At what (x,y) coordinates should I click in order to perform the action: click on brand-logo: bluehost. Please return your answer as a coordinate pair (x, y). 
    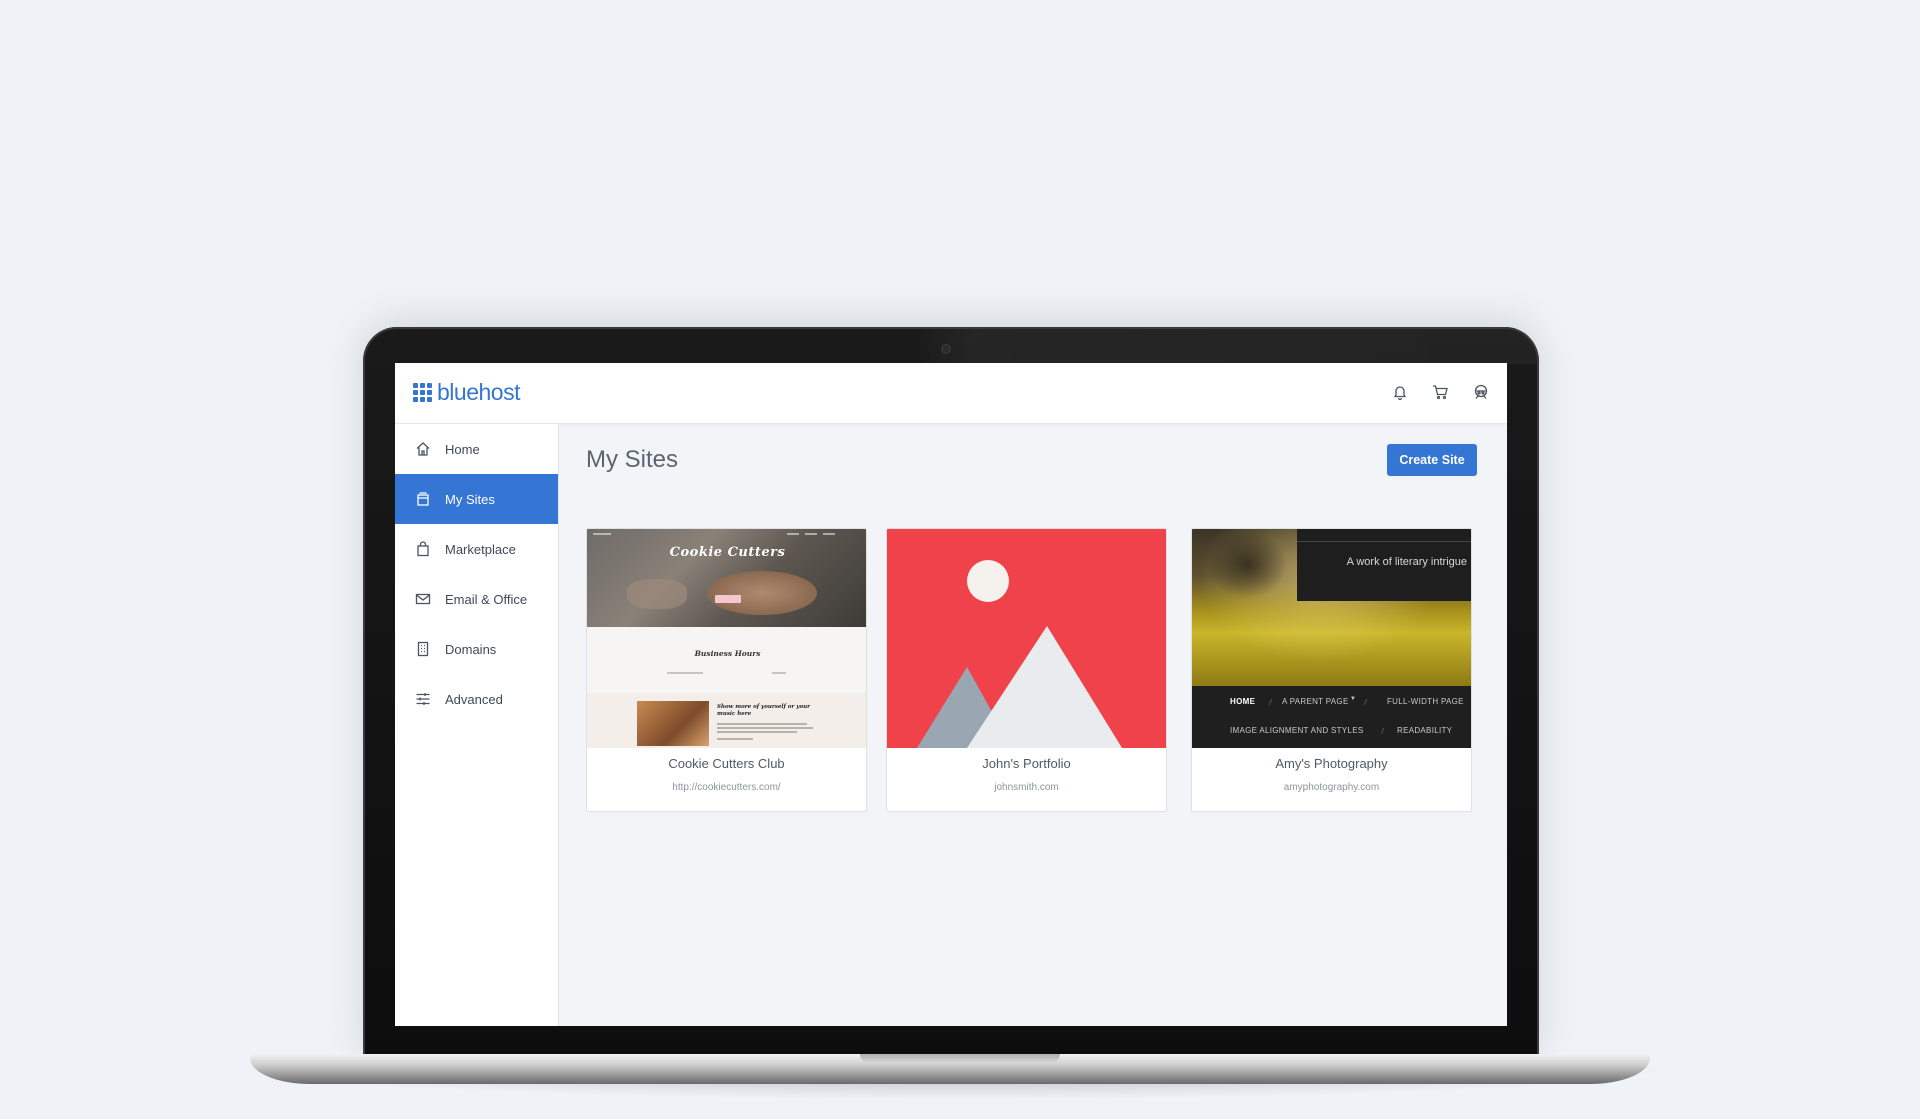
    Looking at the image, I should click on (466, 392).